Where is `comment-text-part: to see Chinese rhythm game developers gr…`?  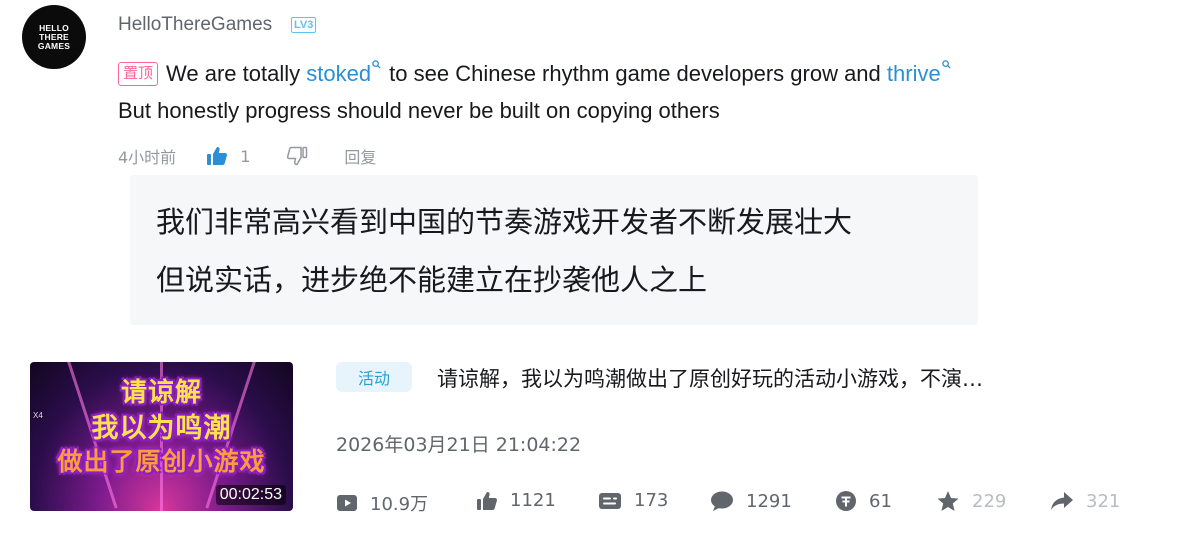
comment-text-part: to see Chinese rhythm game developers gr… is located at coordinates (635, 73).